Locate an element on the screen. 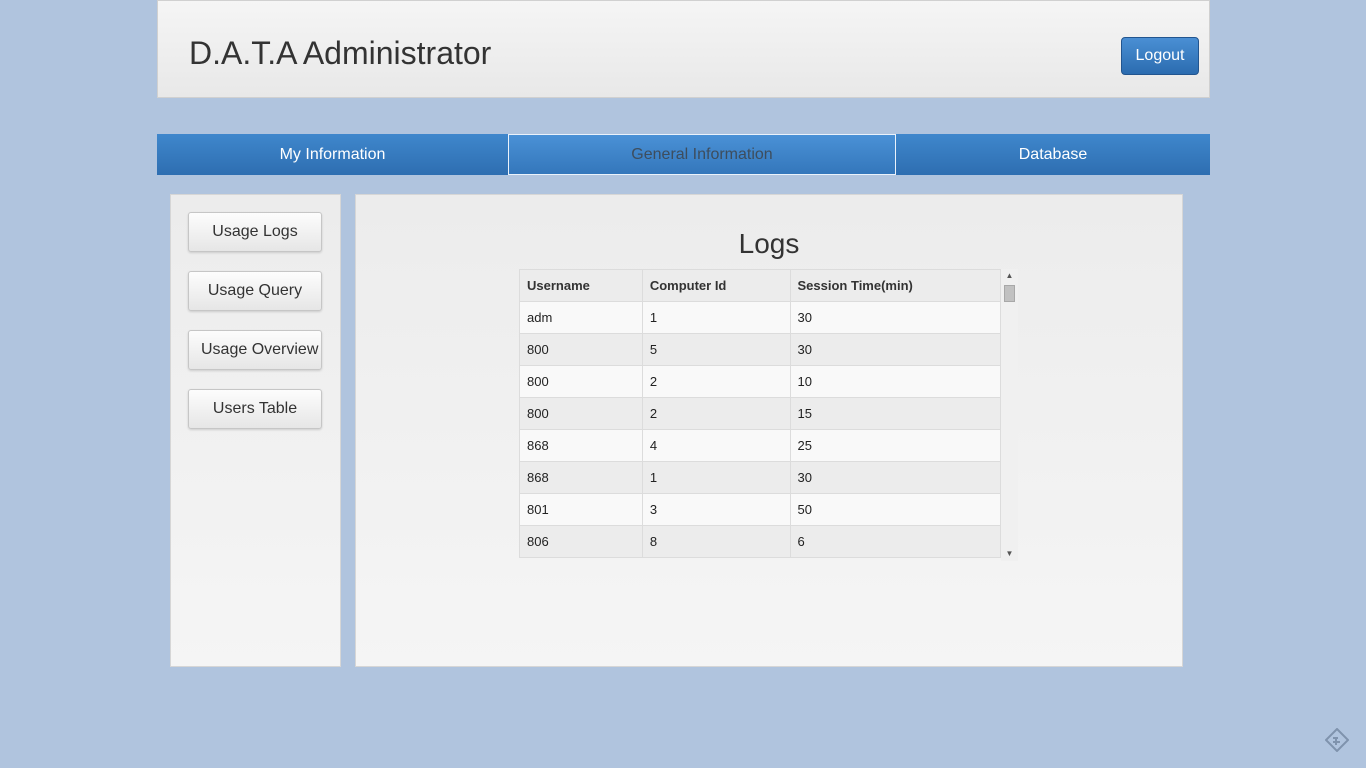 The width and height of the screenshot is (1366, 768). table-row: adm 1 30 is located at coordinates (760, 317).